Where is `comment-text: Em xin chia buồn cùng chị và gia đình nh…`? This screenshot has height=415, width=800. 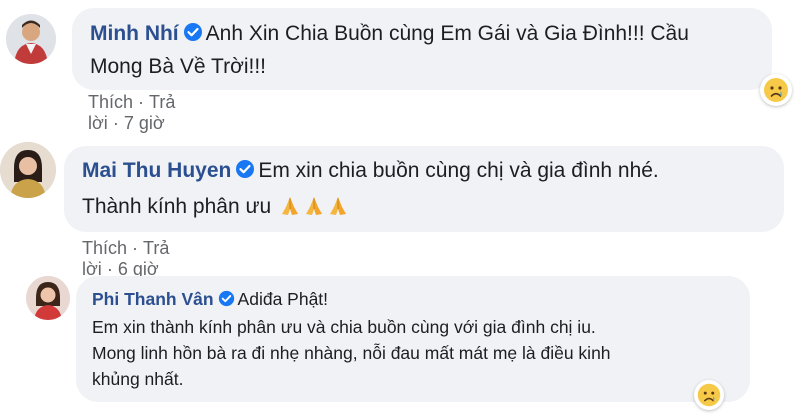
comment-text: Em xin chia buồn cùng chị và gia đình nh… is located at coordinates (458, 170).